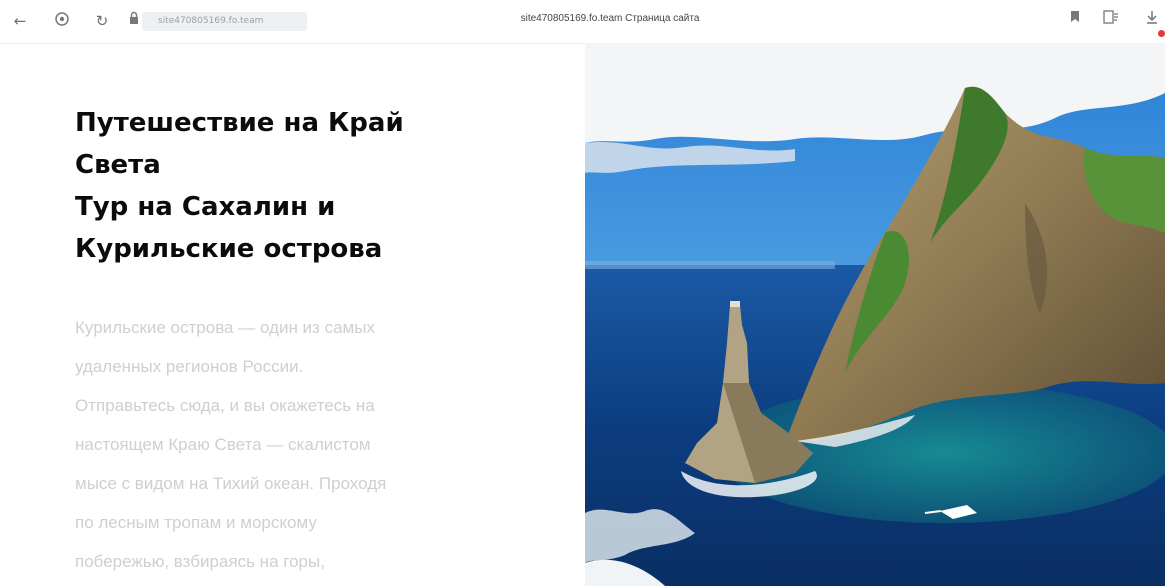 The width and height of the screenshot is (1165, 586). Describe the element at coordinates (62, 21) in the screenshot. I see `shield-icon` at that location.